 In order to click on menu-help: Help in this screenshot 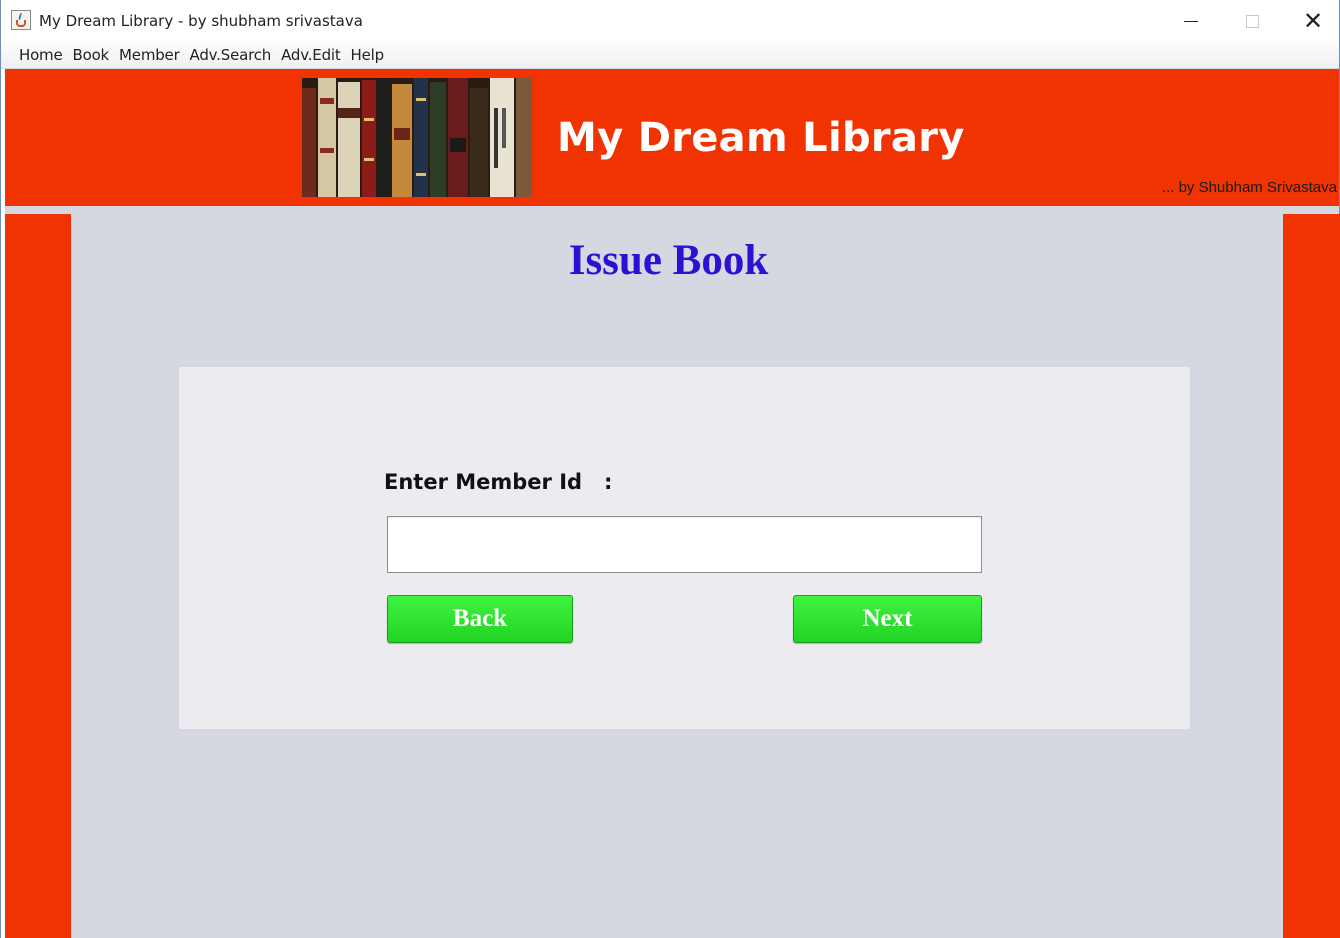, I will do `click(367, 55)`.